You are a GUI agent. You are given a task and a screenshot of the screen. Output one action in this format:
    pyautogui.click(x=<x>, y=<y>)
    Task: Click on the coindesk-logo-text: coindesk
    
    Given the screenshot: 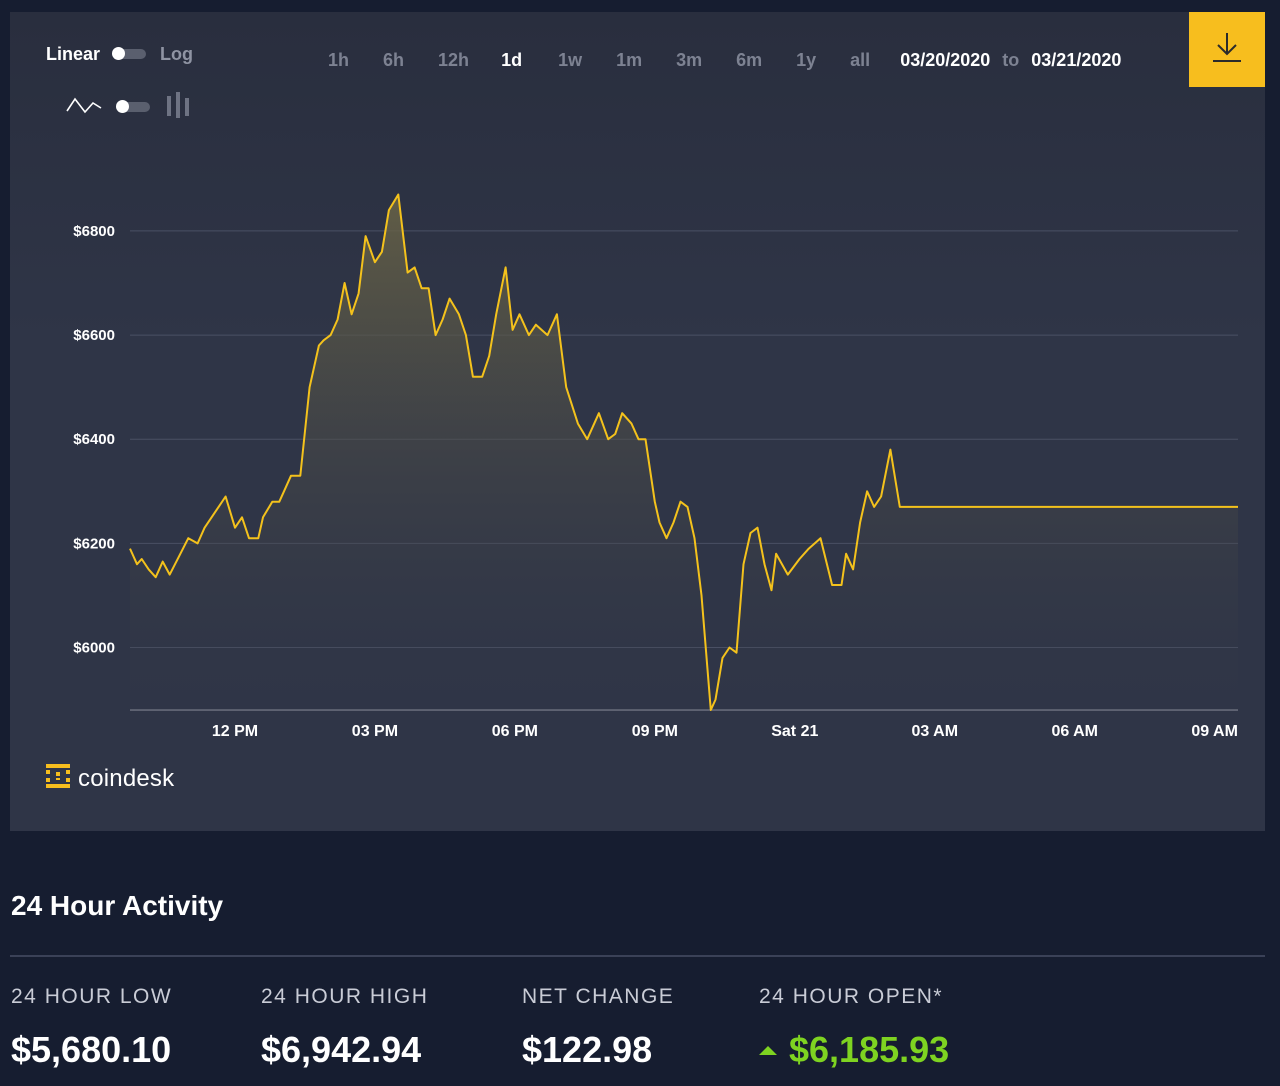 What is the action you would take?
    pyautogui.click(x=126, y=778)
    